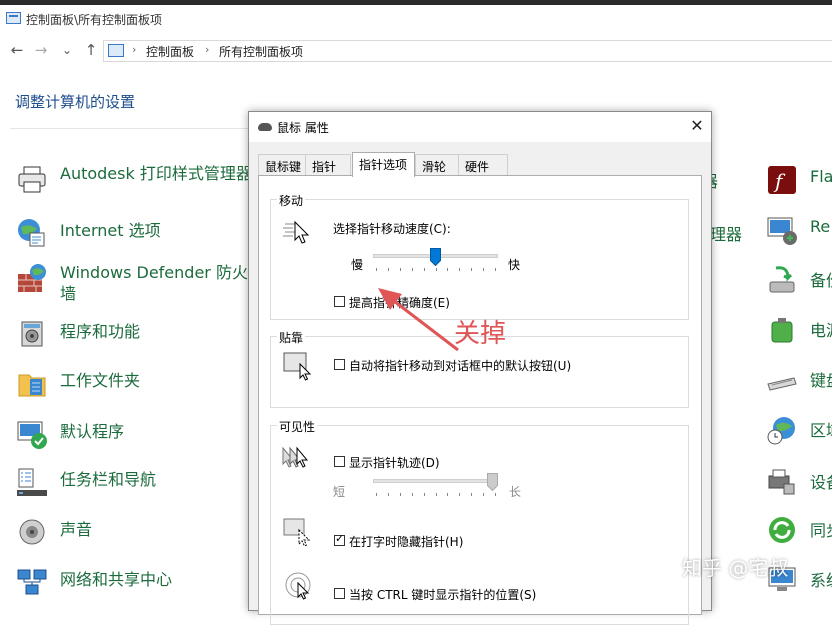 This screenshot has width=832, height=625. Describe the element at coordinates (160, 283) in the screenshot. I see `cp-item-label: Windows Defender 防火墙` at that location.